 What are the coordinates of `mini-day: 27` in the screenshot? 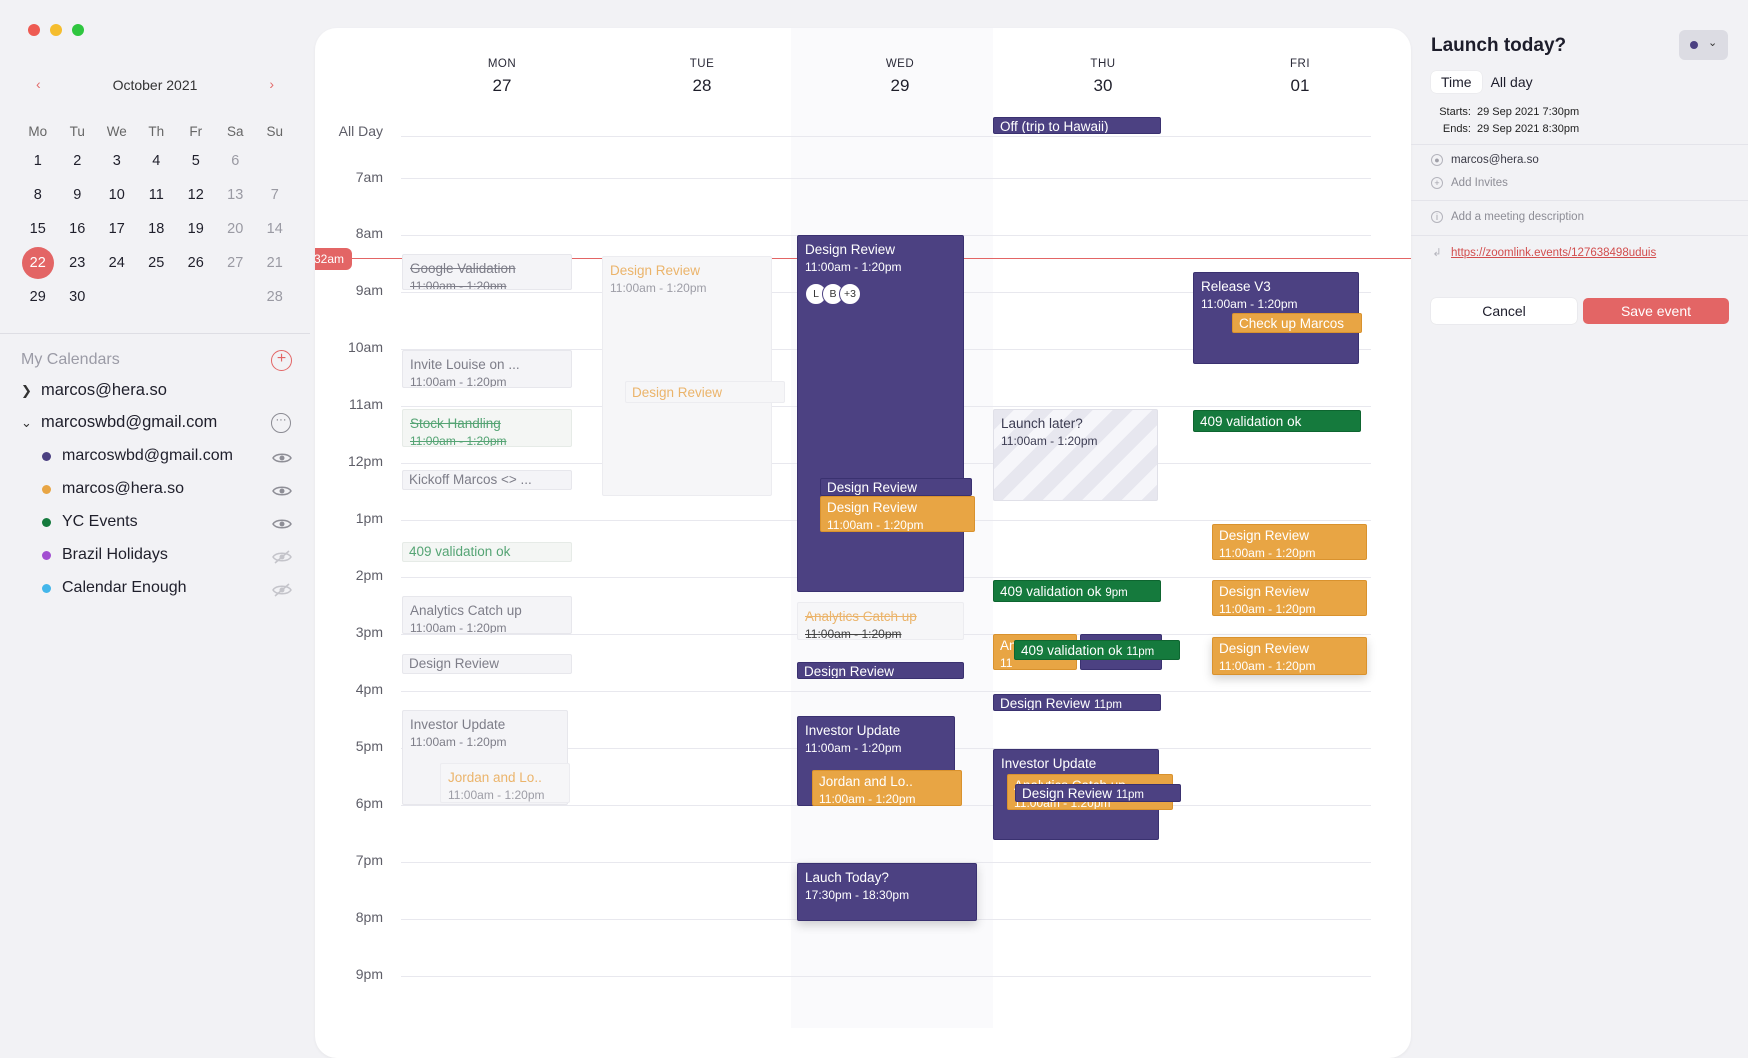 It's located at (236, 263).